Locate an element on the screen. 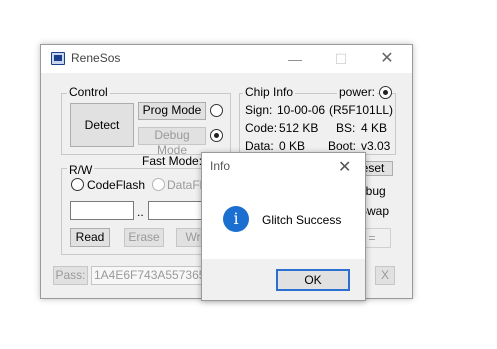 This screenshot has height=349, width=497. boot-label: Boot: is located at coordinates (342, 146).